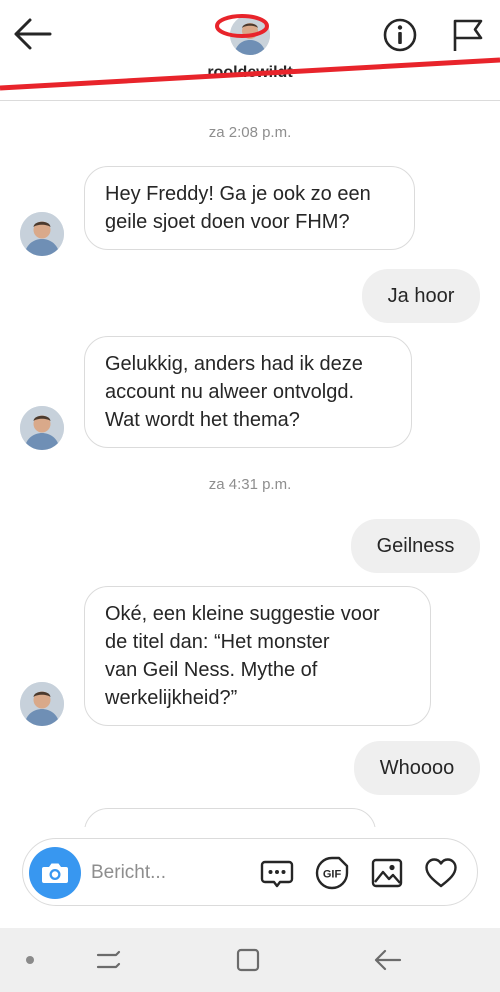  What do you see at coordinates (230, 817) in the screenshot?
I see `incoming-message` at bounding box center [230, 817].